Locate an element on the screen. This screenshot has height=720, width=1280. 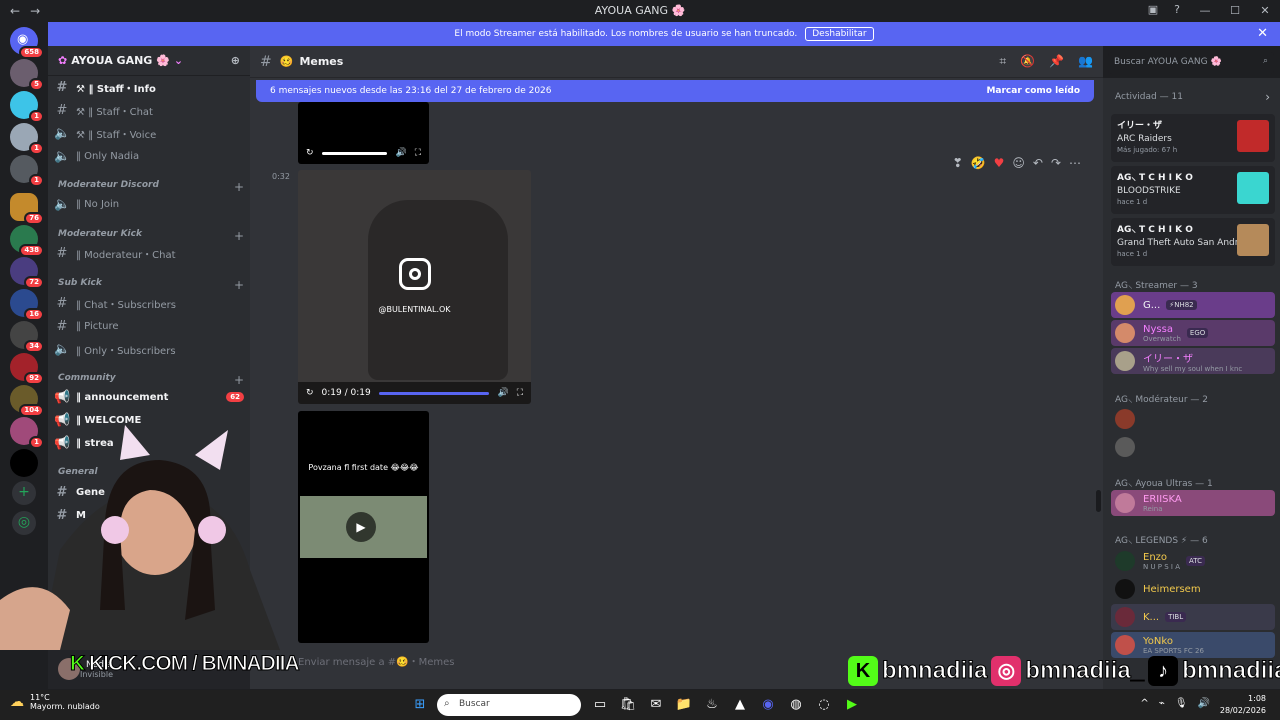
chevron-up-icon: ^ is located at coordinates (1144, 703).